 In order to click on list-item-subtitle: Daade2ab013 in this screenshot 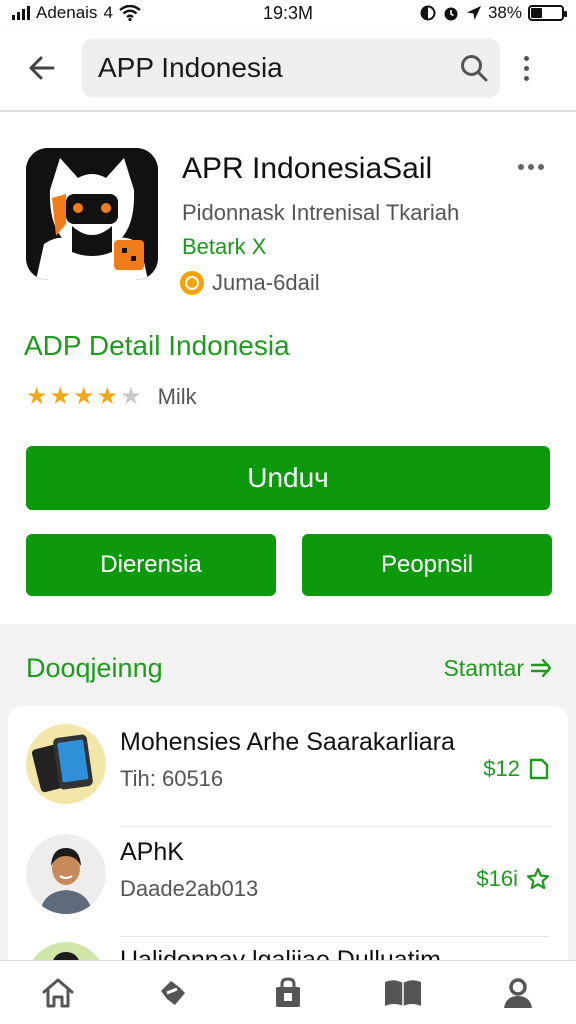, I will do `click(189, 888)`.